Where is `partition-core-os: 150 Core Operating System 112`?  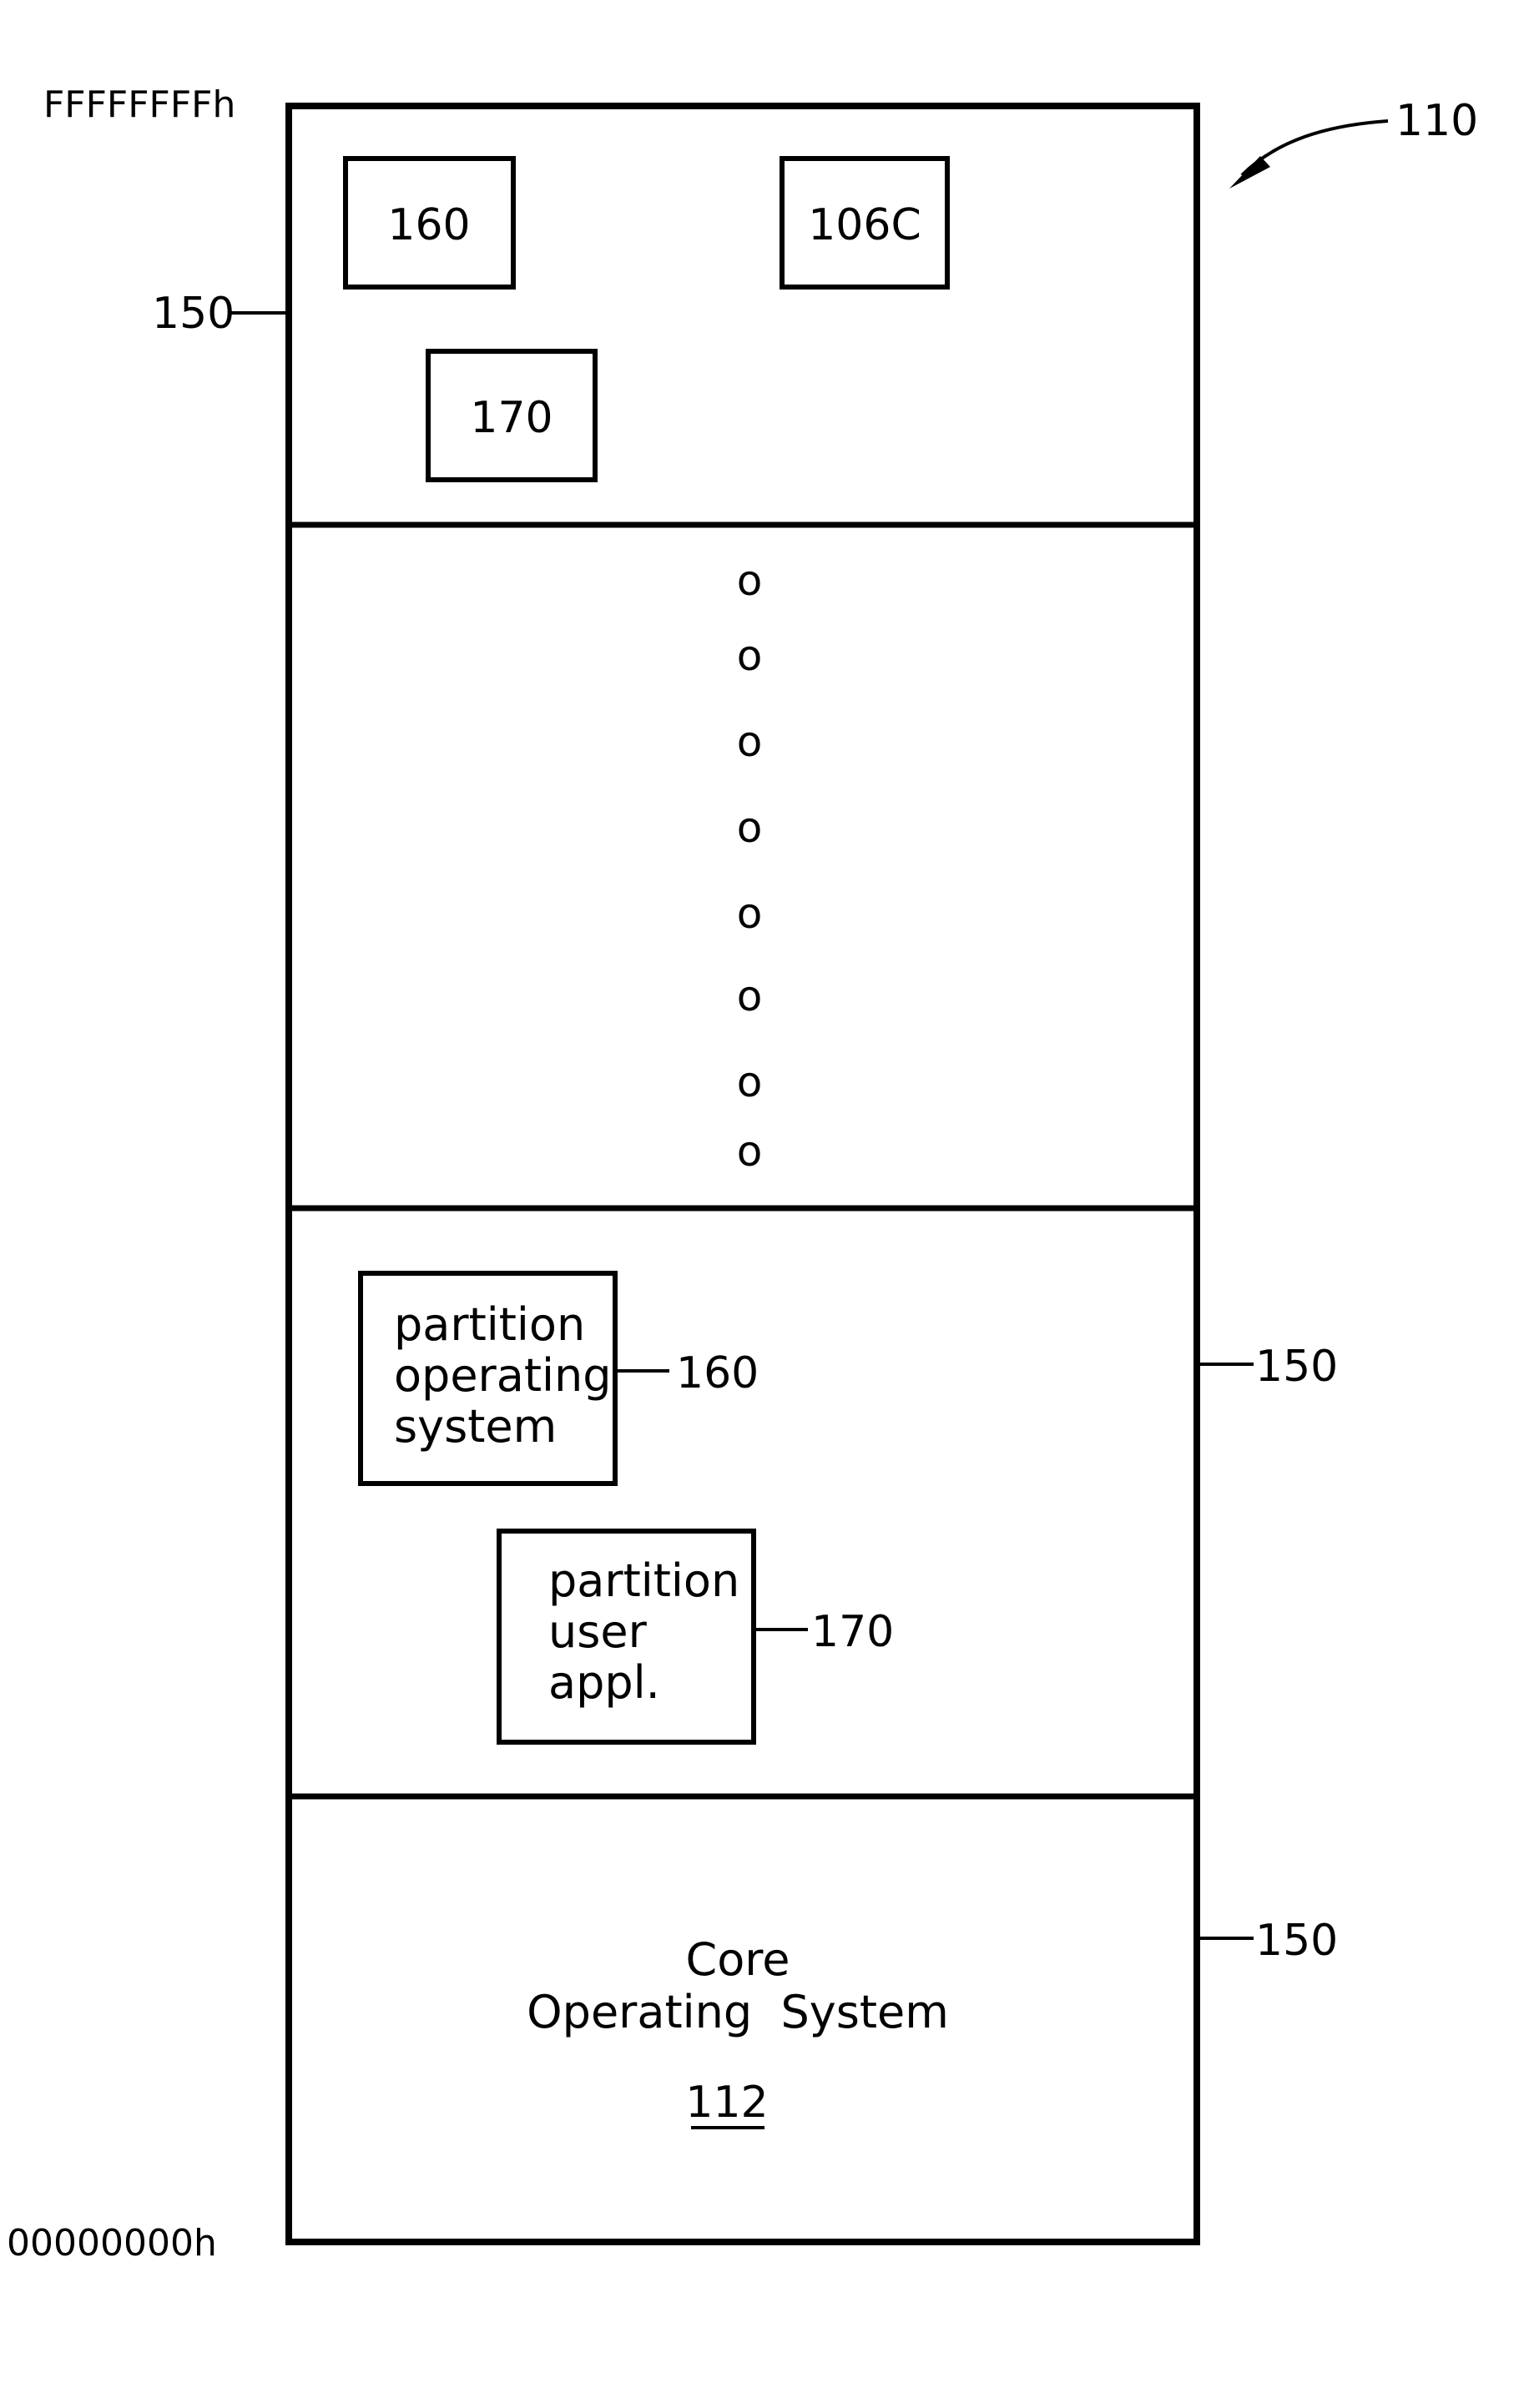 partition-core-os: 150 Core Operating System 112 is located at coordinates (933, 2022).